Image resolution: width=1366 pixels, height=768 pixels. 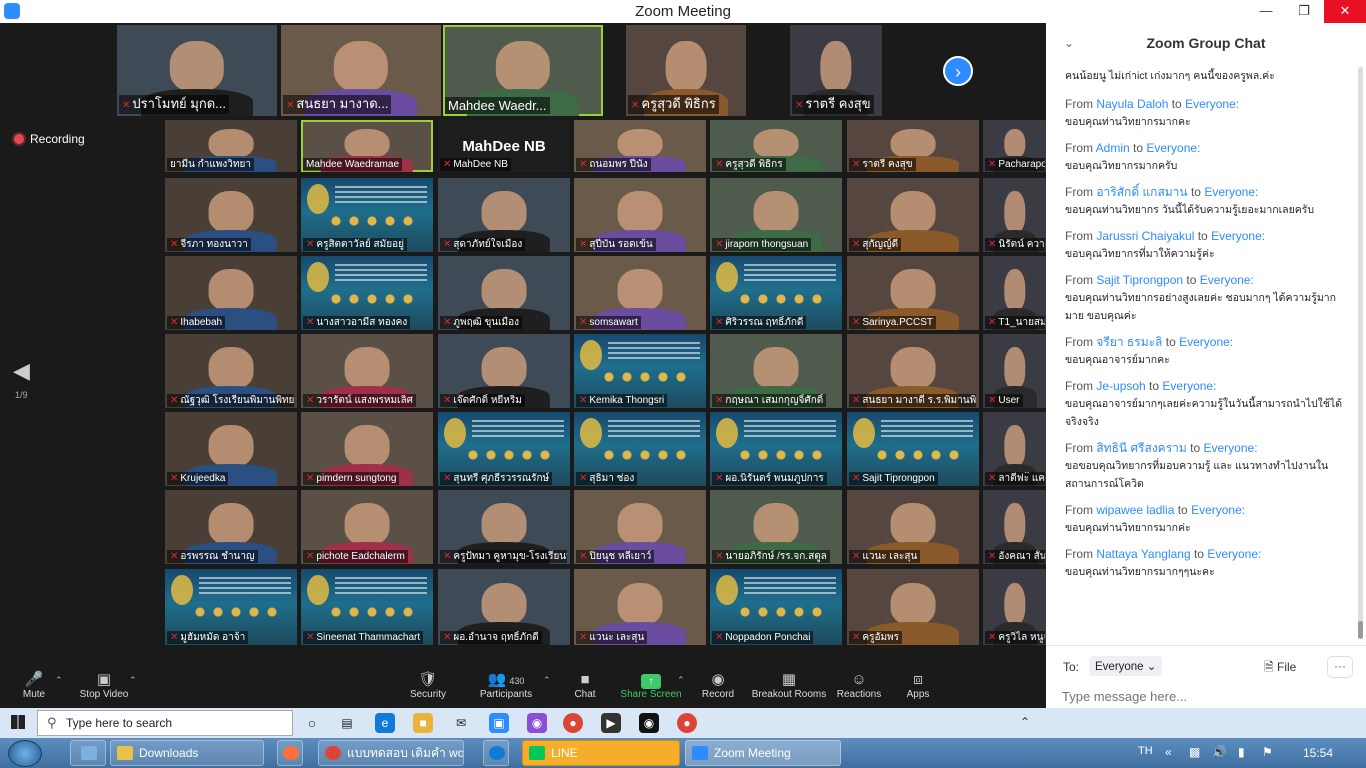 What do you see at coordinates (1267, 752) in the screenshot?
I see `flag-icon: ⚑` at bounding box center [1267, 752].